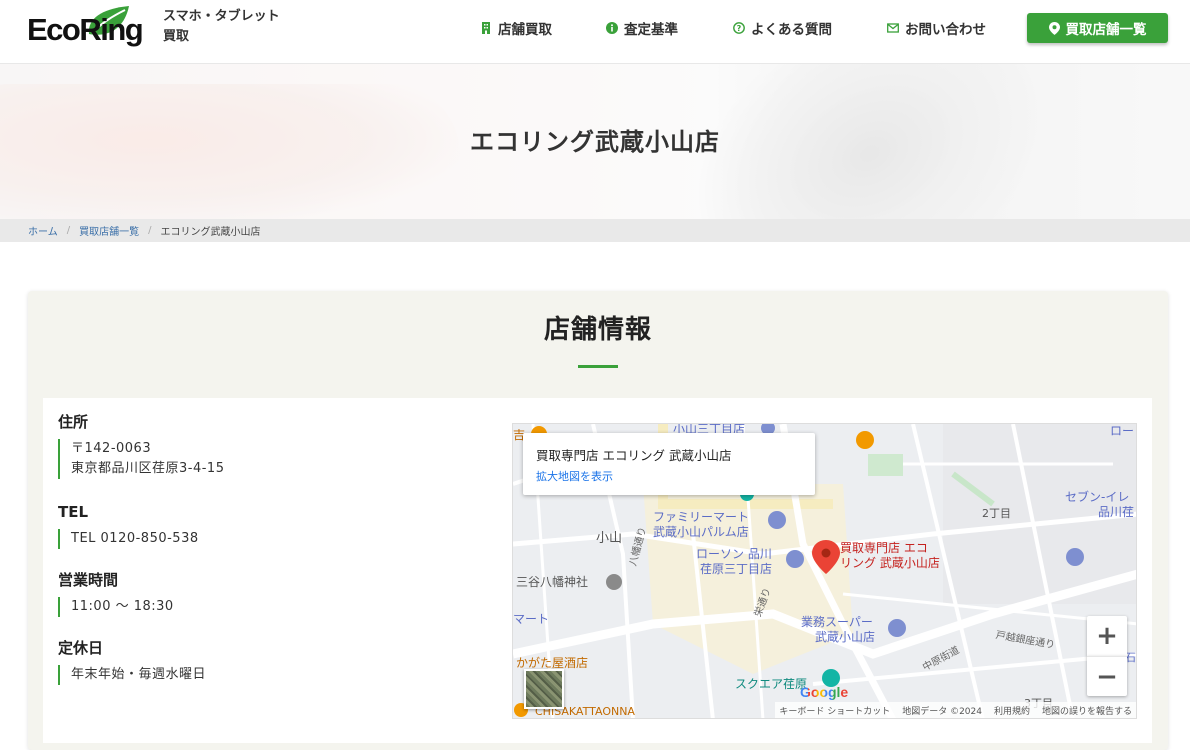  I want to click on map-label: 三谷八幡神社, so click(552, 582).